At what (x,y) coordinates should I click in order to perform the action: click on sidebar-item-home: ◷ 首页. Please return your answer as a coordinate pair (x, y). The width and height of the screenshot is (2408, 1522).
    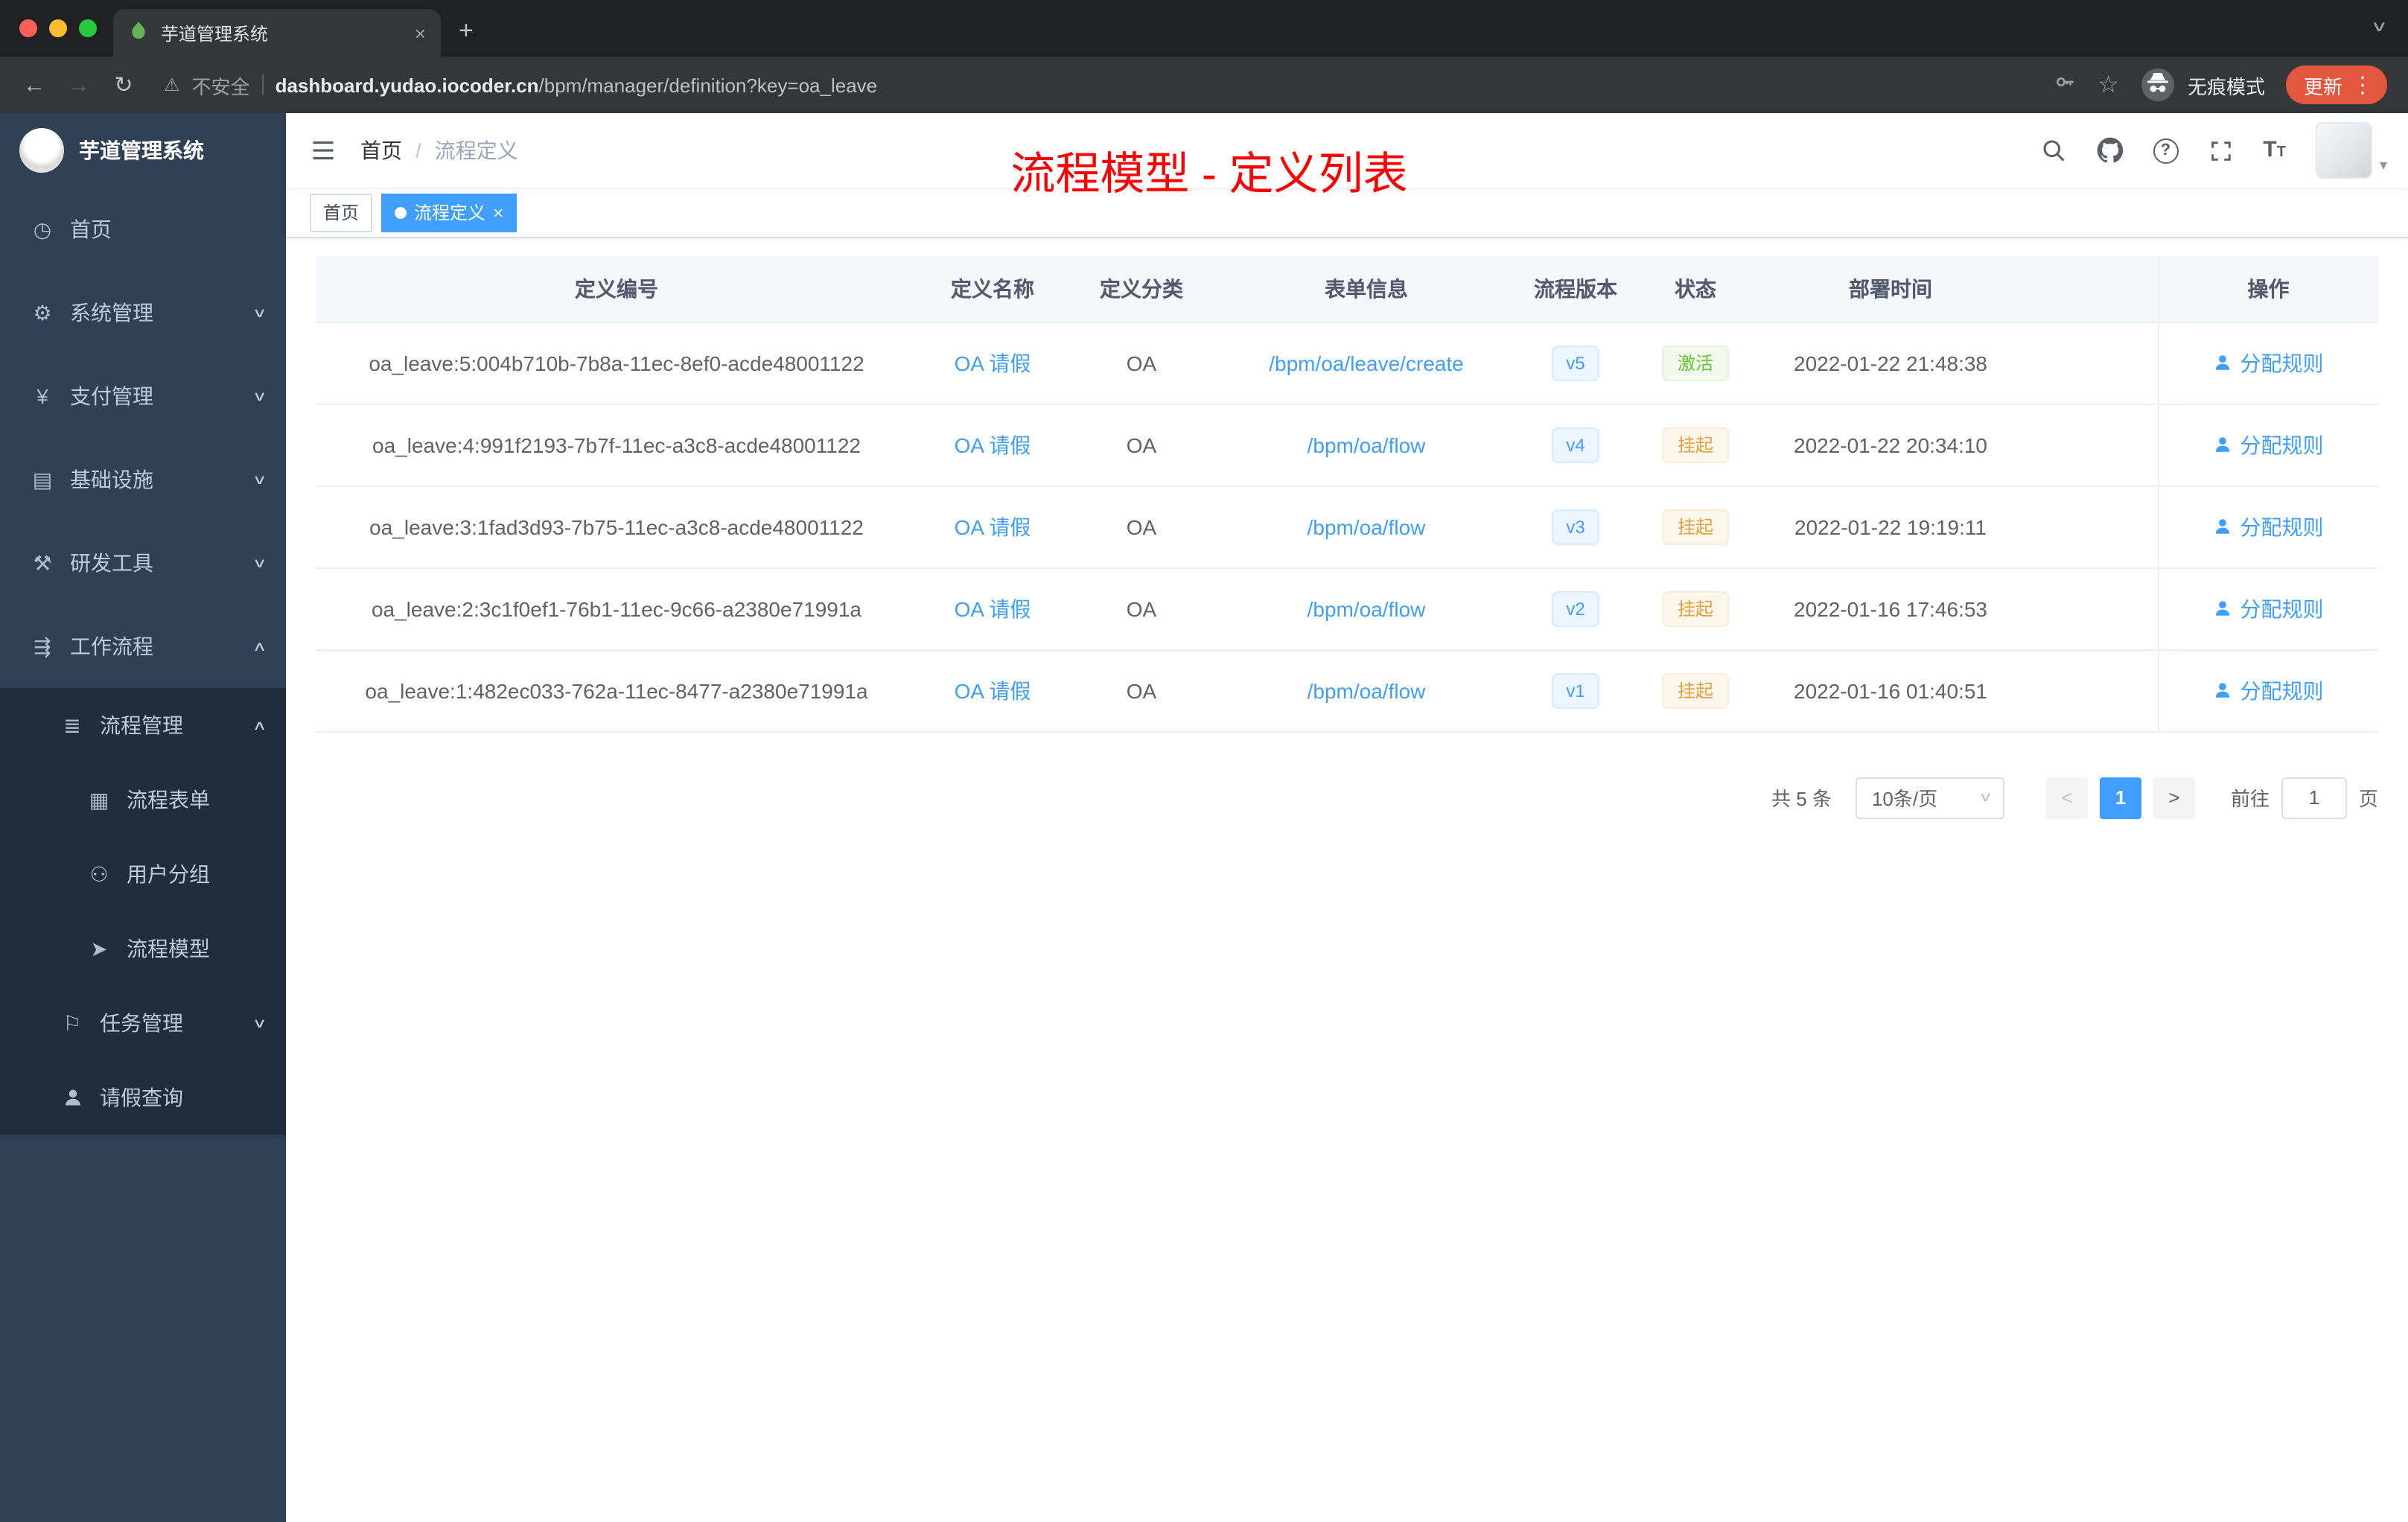
    Looking at the image, I should click on (143, 229).